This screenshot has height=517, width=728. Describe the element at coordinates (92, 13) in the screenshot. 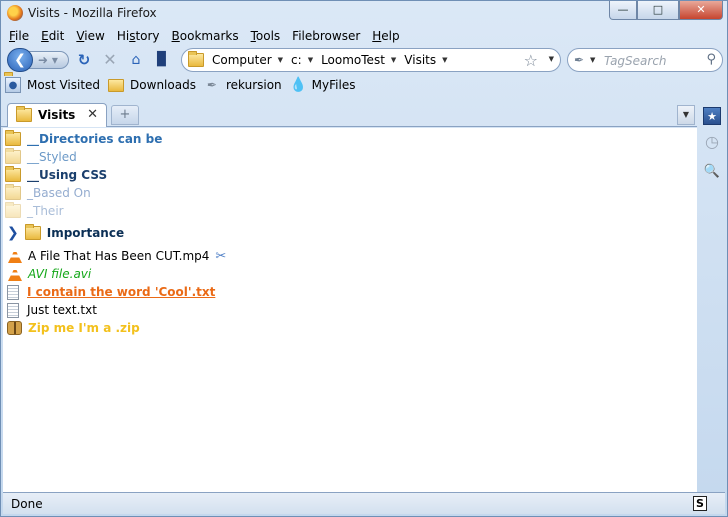

I see `window-title: Visits - Mozilla Firefox` at that location.